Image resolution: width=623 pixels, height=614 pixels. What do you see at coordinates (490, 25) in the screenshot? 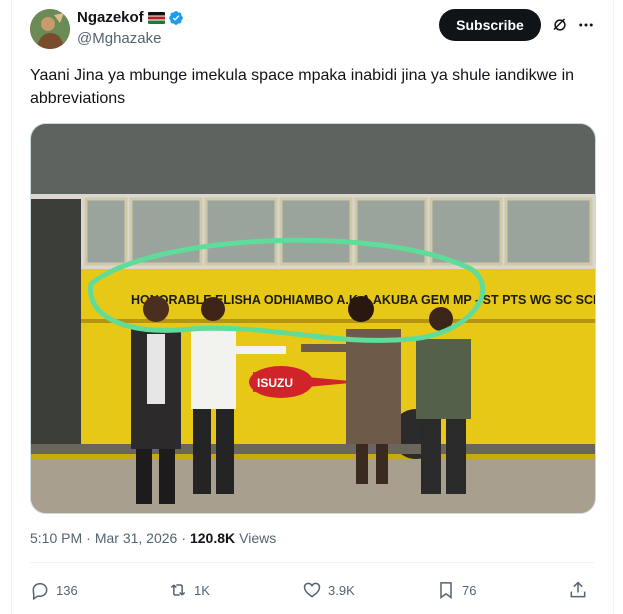
I see `subscribe-button: Subscribe` at bounding box center [490, 25].